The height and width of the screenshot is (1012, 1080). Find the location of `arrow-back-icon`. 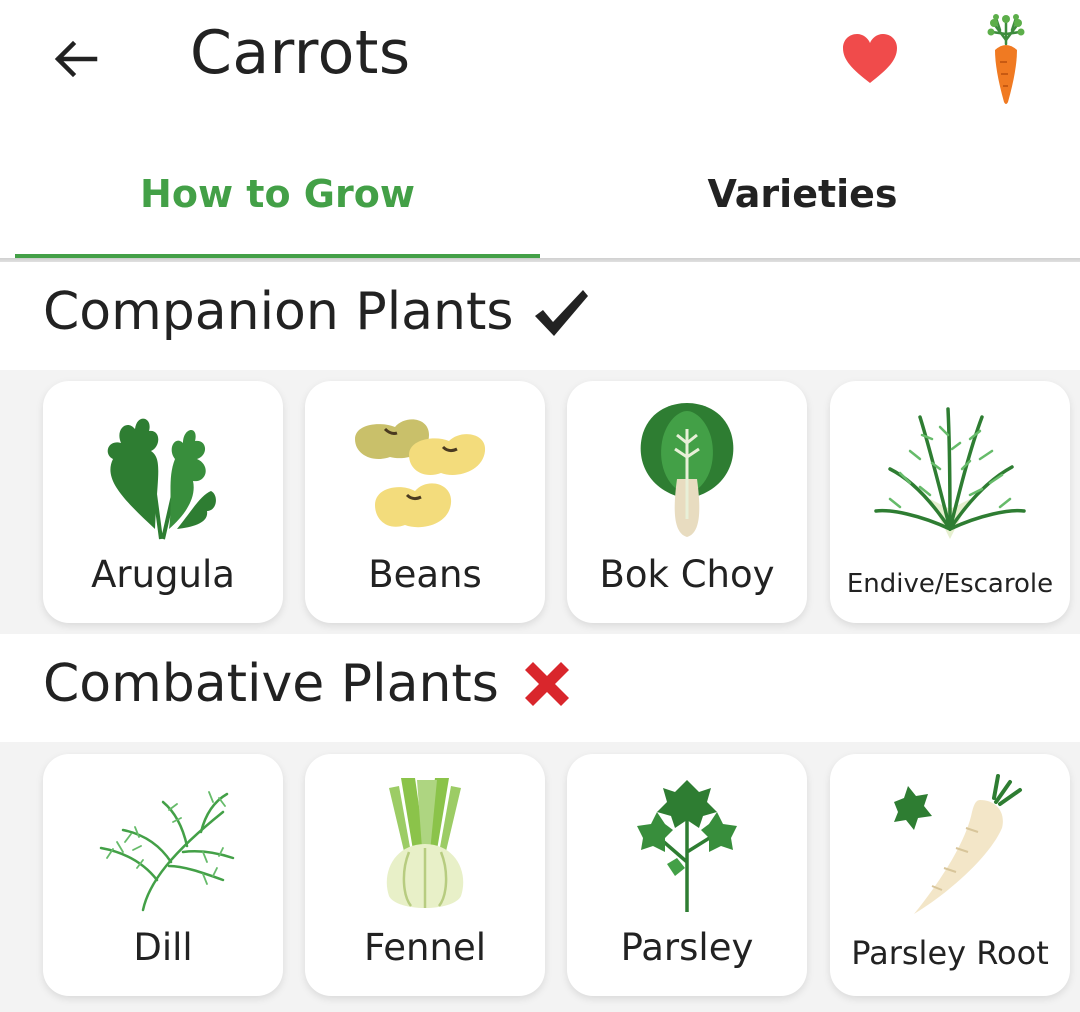

arrow-back-icon is located at coordinates (76, 59).